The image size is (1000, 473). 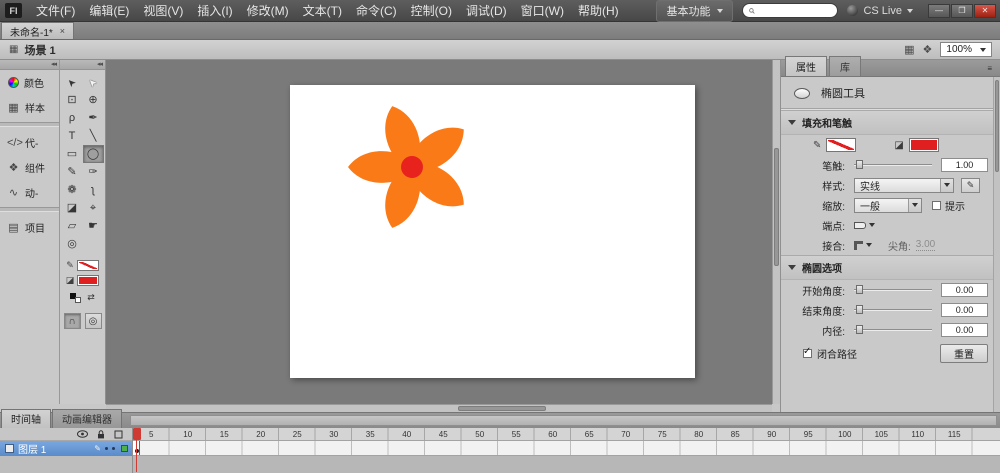 What do you see at coordinates (412, 167) in the screenshot?
I see `flower-shape` at bounding box center [412, 167].